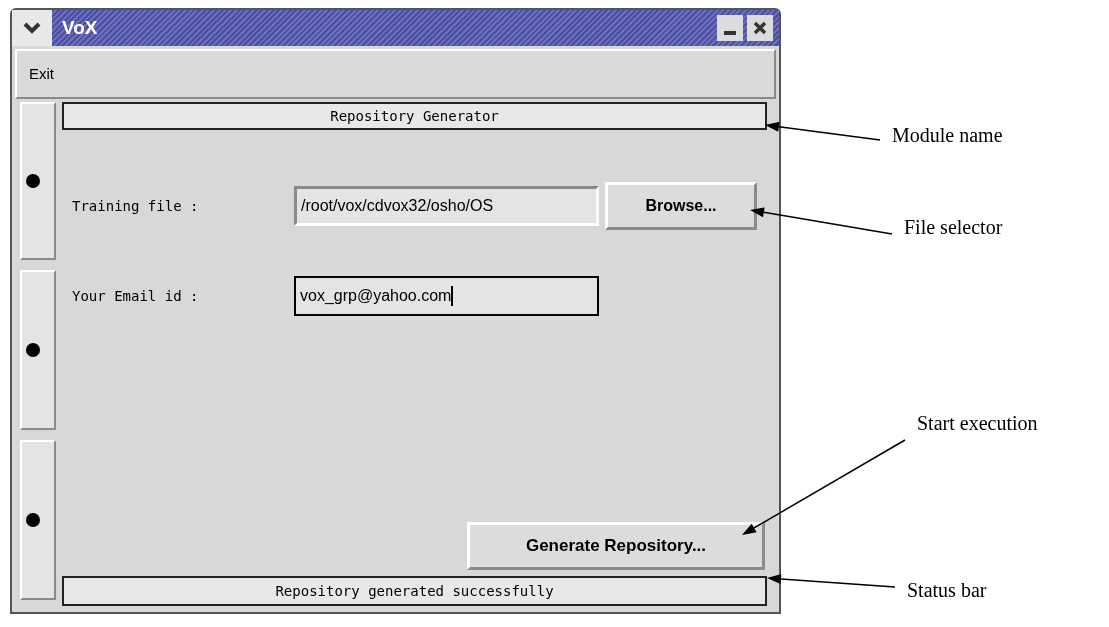 The image size is (1109, 627). What do you see at coordinates (414, 116) in the screenshot?
I see `module-name-label: Repository Generator` at bounding box center [414, 116].